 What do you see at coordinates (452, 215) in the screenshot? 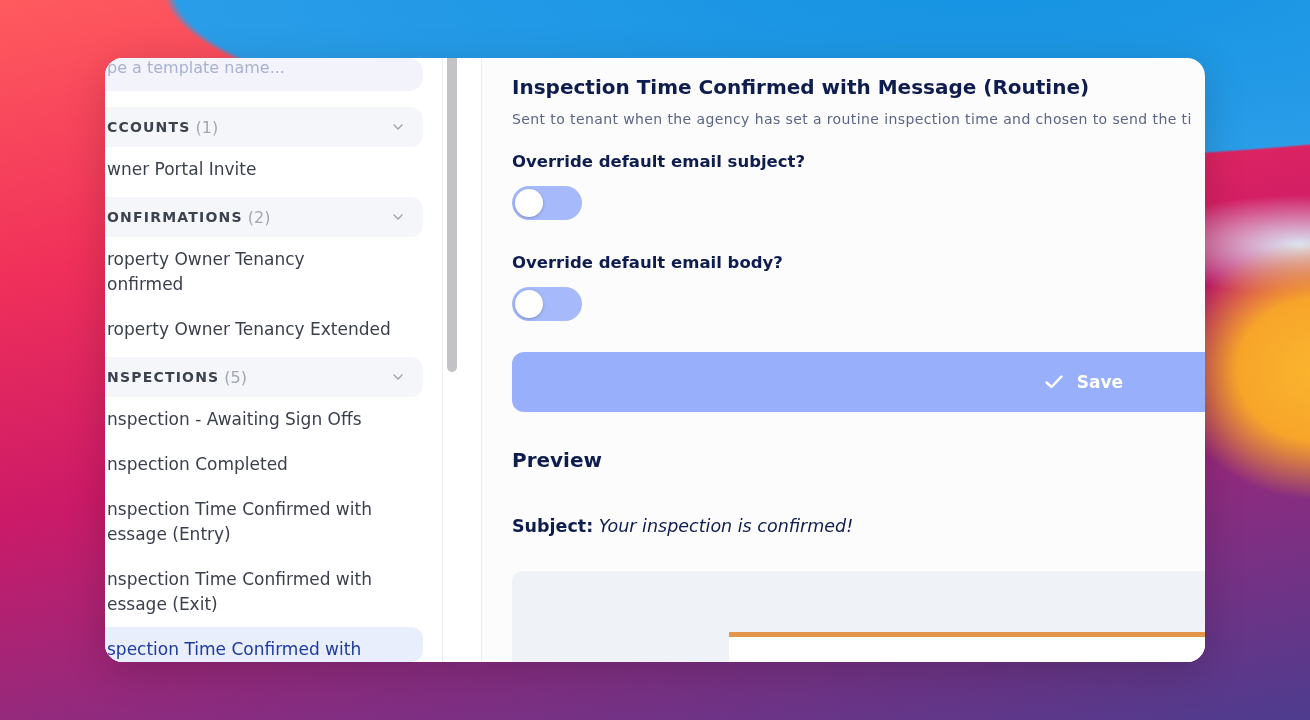
I see `scrollbar` at bounding box center [452, 215].